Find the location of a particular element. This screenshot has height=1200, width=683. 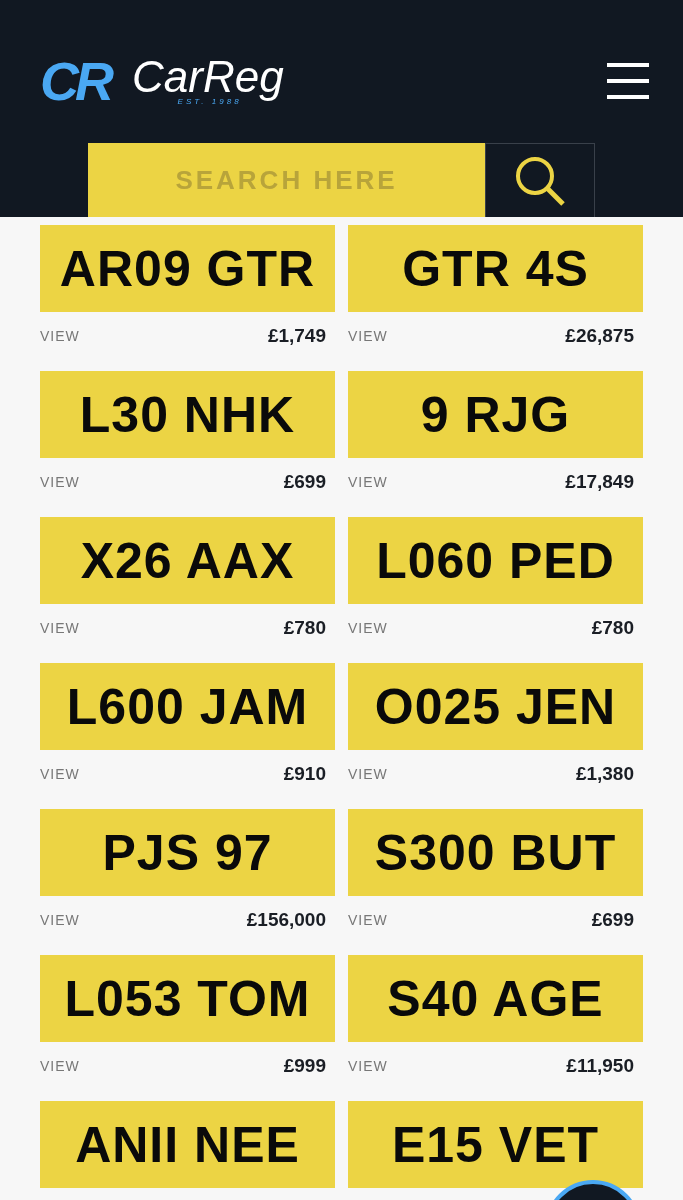

number-plate: L30 NHK is located at coordinates (187, 414).